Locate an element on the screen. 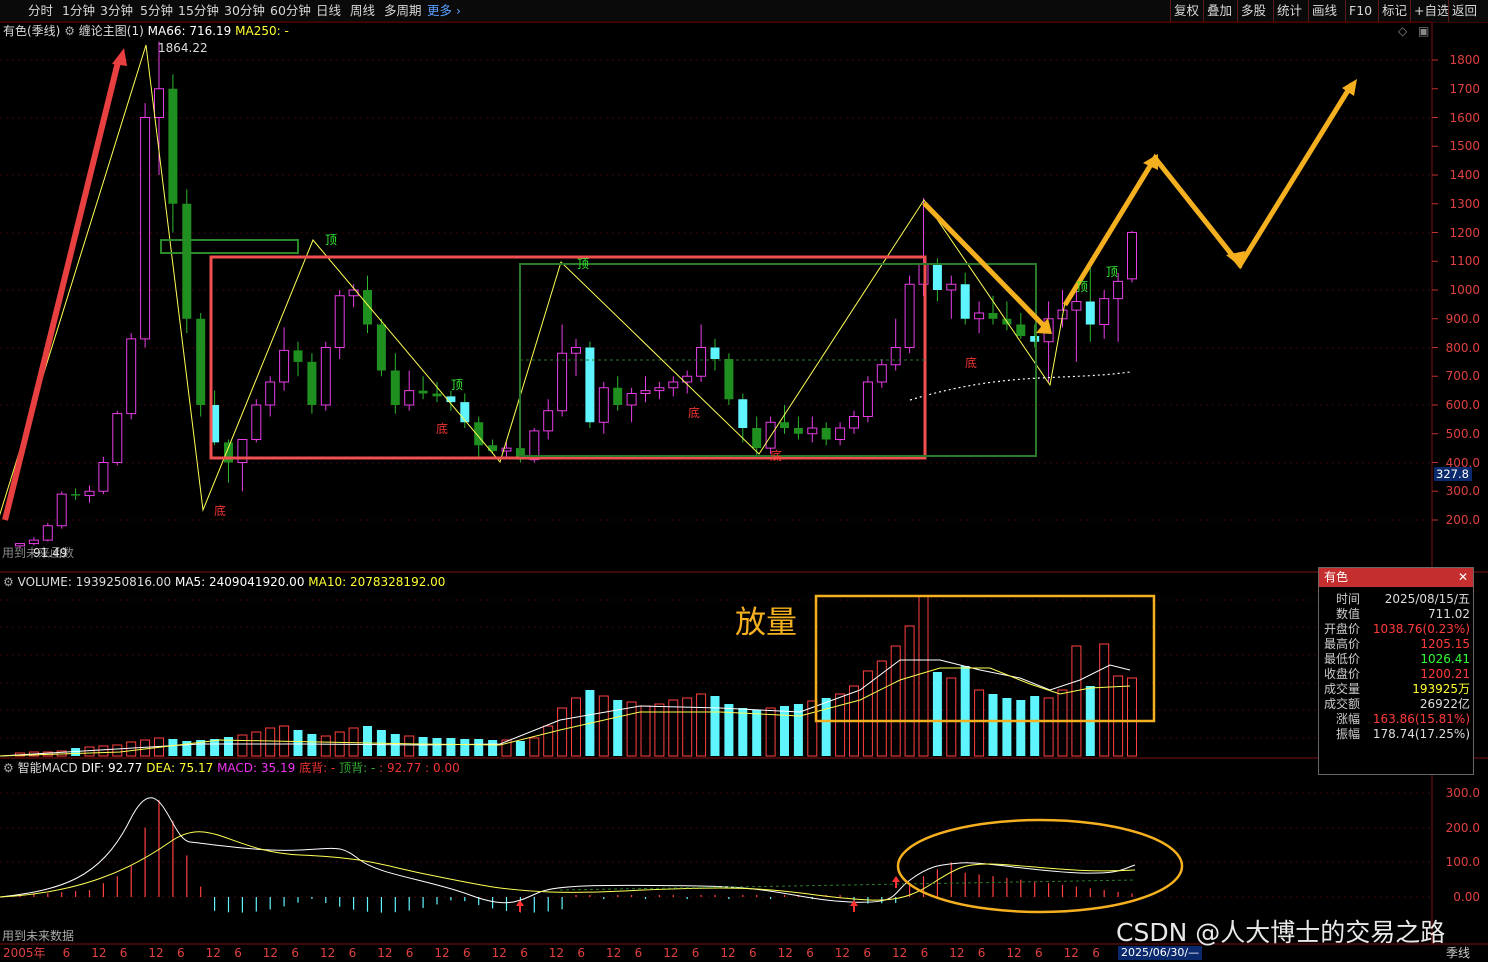  info-value: 1205.15 is located at coordinates (1445, 644).